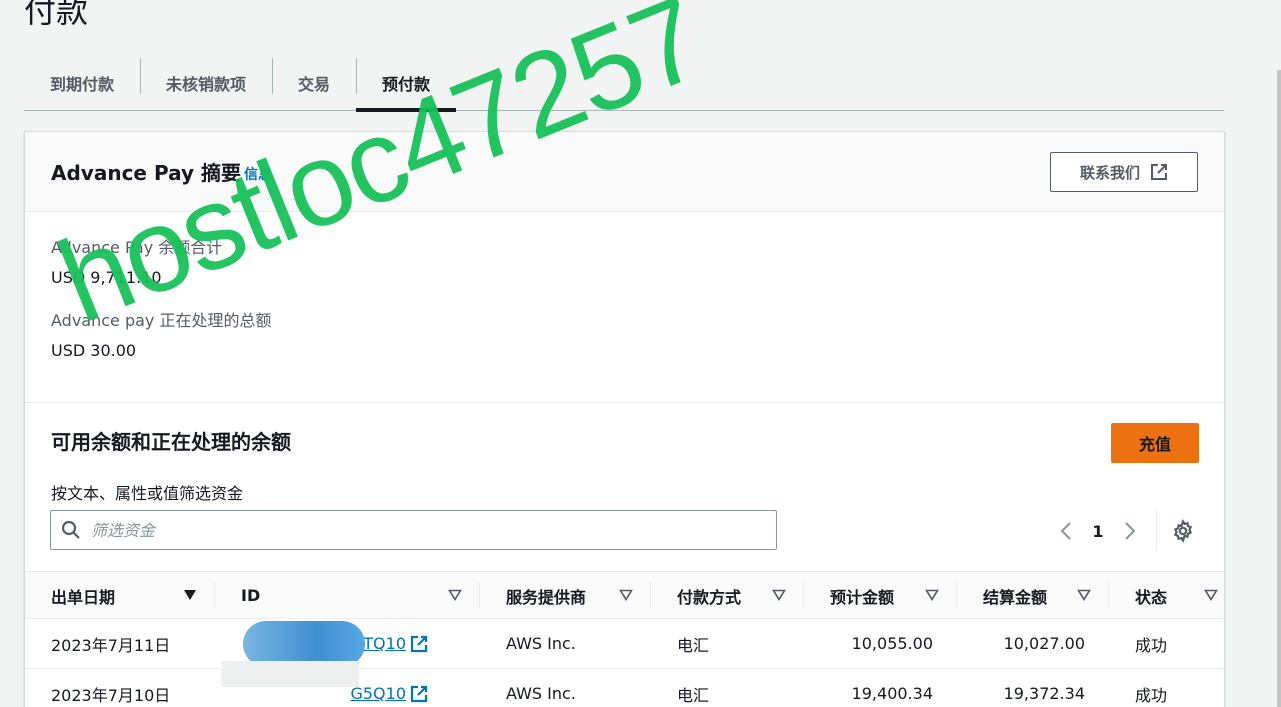 This screenshot has height=707, width=1281. I want to click on contact-us-label: 联系我们, so click(1109, 172).